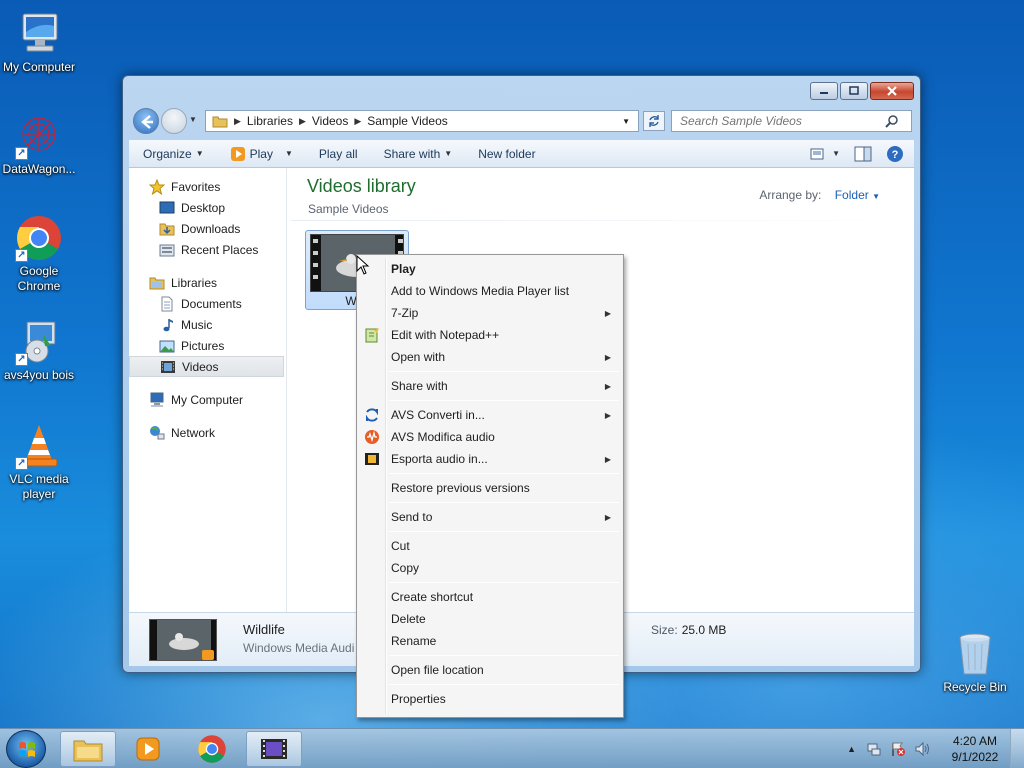 The image size is (1024, 768). I want to click on taskbar-media-player-button, so click(148, 749).